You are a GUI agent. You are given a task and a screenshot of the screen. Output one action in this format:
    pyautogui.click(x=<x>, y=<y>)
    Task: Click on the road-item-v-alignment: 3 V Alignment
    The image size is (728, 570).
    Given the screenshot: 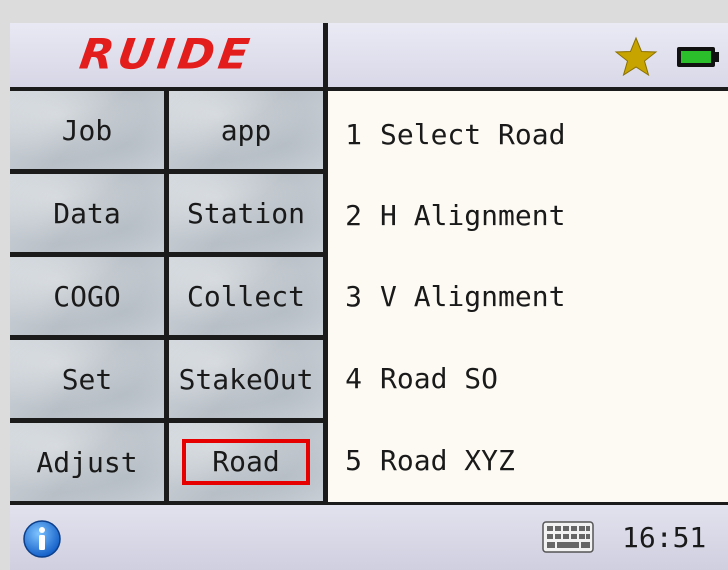 What is the action you would take?
    pyautogui.click(x=528, y=296)
    